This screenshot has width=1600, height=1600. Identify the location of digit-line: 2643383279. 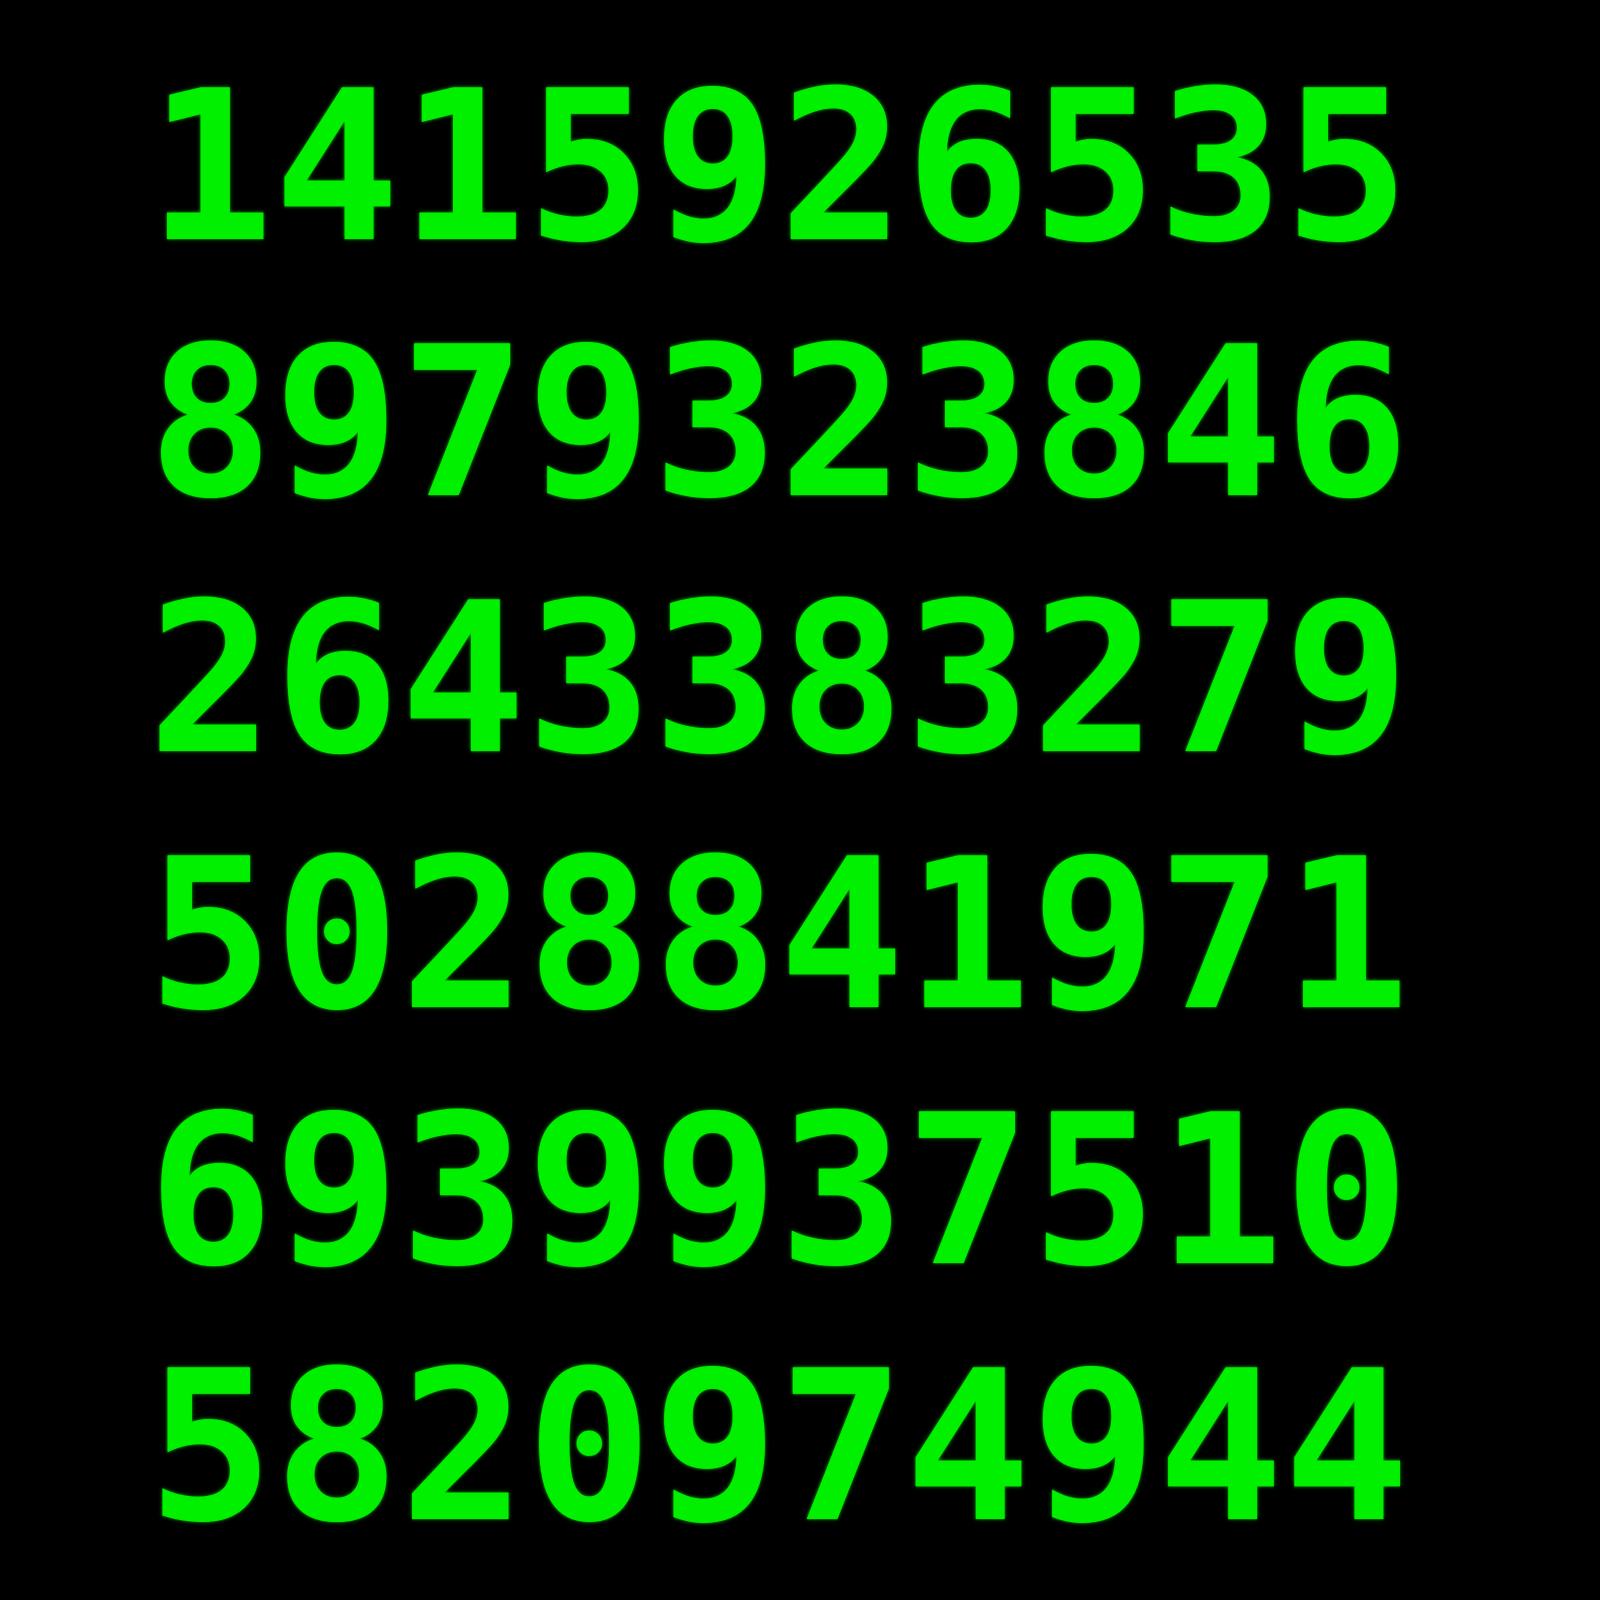
(779, 680).